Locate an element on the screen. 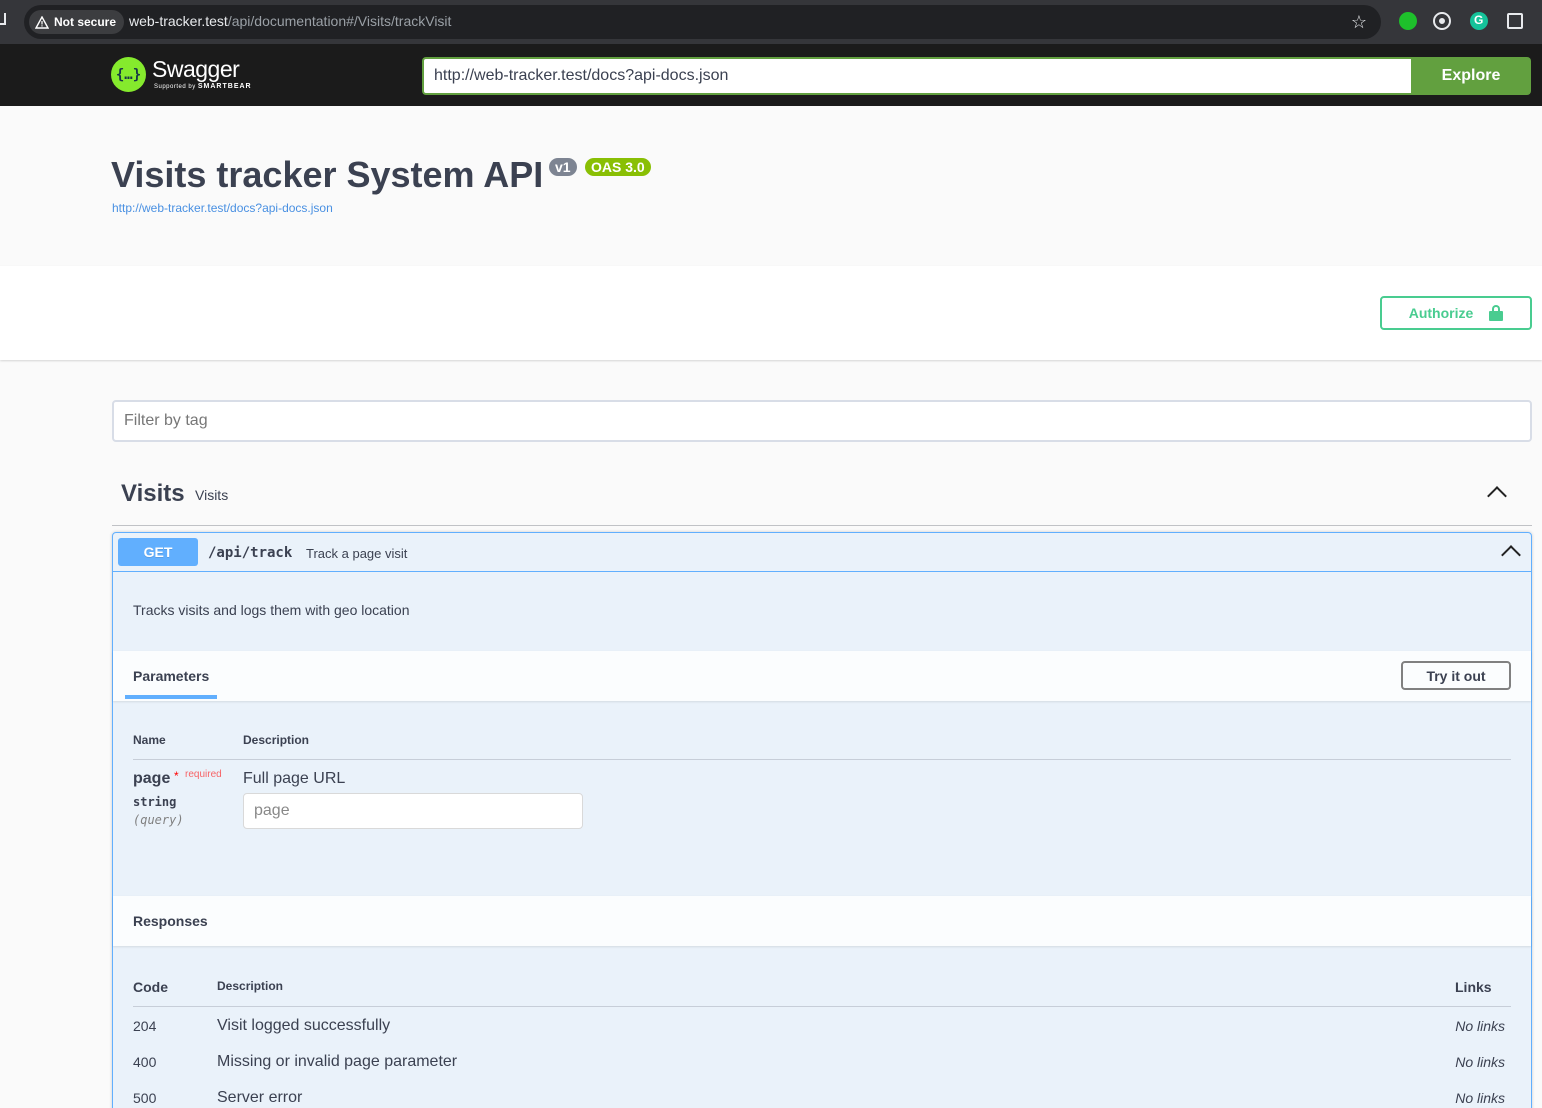  required-label: required is located at coordinates (203, 774).